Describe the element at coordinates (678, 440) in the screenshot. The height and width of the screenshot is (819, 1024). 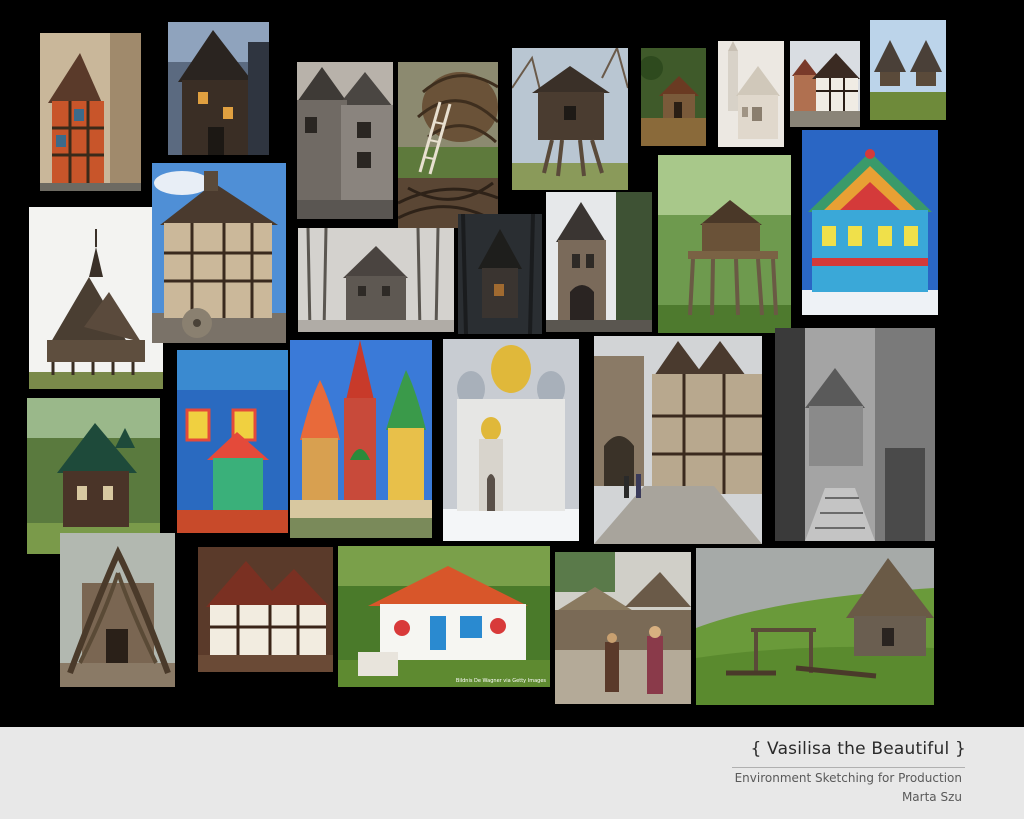
I see `photo-tudor-street-with-people` at that location.